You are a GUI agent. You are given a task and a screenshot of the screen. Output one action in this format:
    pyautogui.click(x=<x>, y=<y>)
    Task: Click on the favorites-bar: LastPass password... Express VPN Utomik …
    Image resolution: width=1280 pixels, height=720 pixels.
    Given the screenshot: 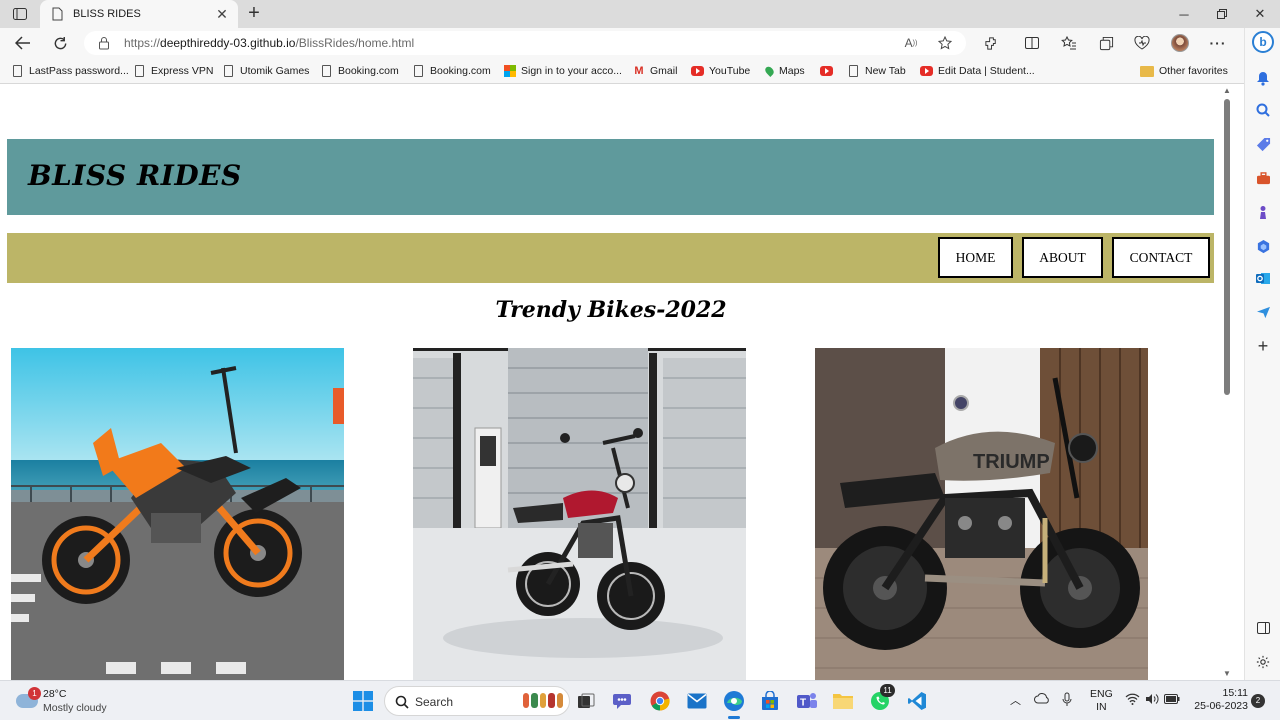 What is the action you would take?
    pyautogui.click(x=622, y=71)
    